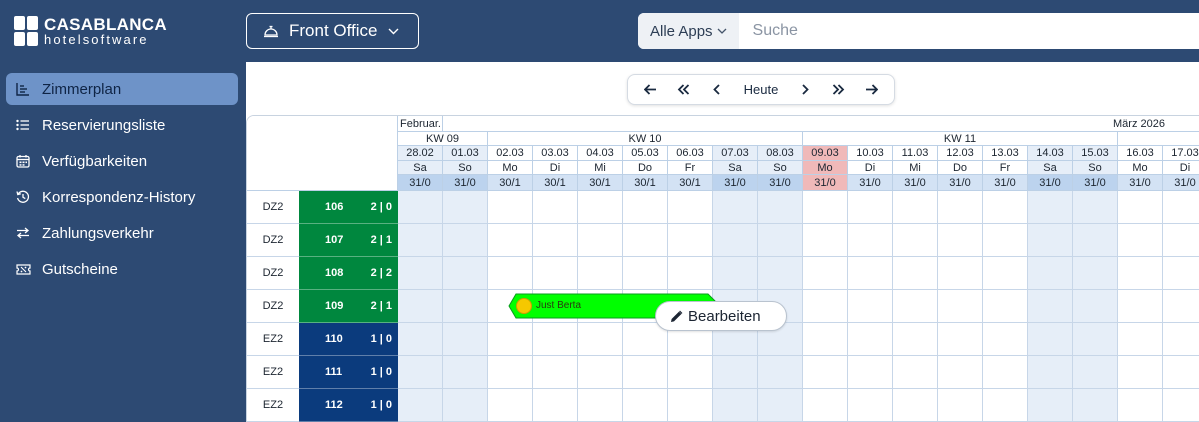  I want to click on day-date: 10.03, so click(870, 153).